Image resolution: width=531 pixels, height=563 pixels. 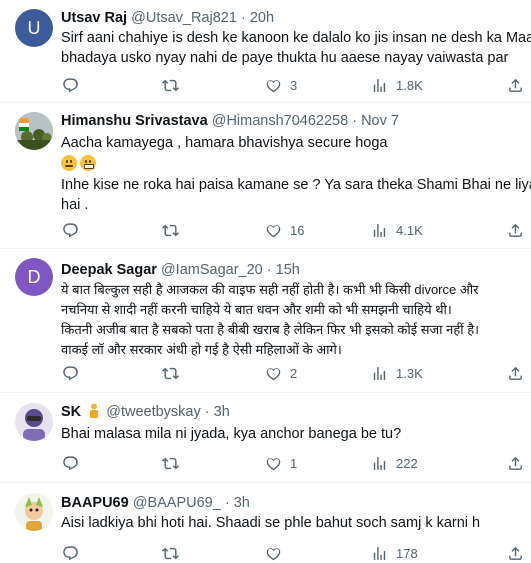 I want to click on tweet-header: Deepak Sagar @IamSagar_20 · 15h, so click(x=180, y=270).